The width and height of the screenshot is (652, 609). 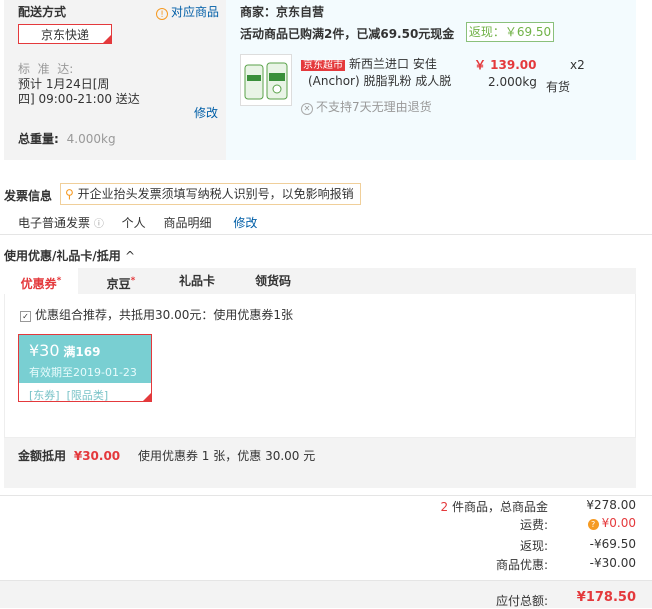 What do you see at coordinates (133, 223) in the screenshot?
I see `invoice-holder: 个人` at bounding box center [133, 223].